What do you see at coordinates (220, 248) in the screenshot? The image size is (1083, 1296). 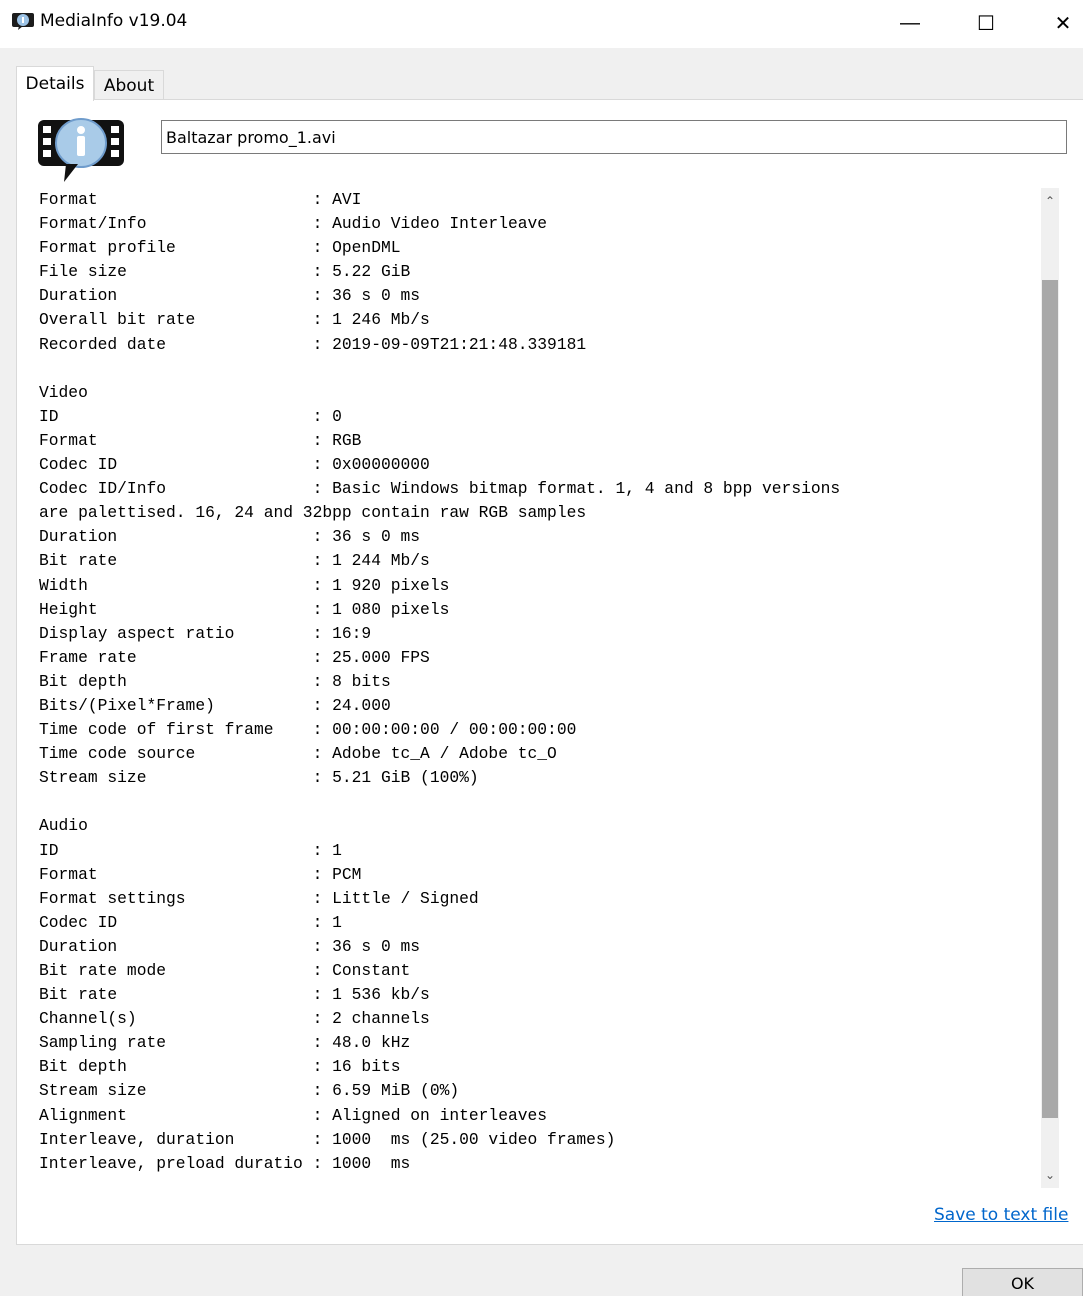 I see `info-line: Format profile : OpenDML` at bounding box center [220, 248].